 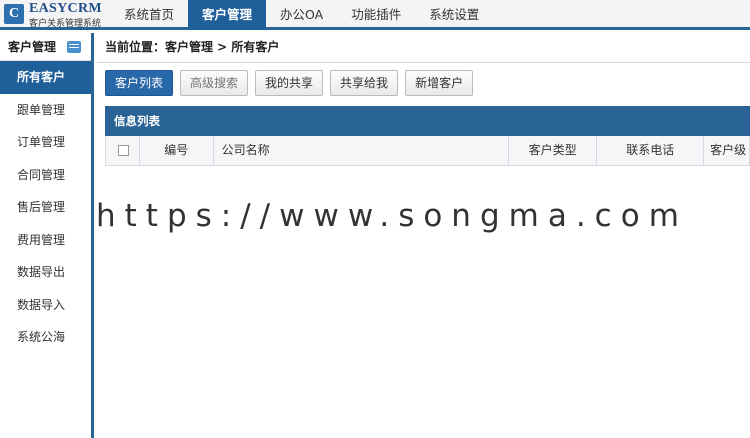 I want to click on sidebar-item-data-export: 数据导出, so click(x=45, y=272).